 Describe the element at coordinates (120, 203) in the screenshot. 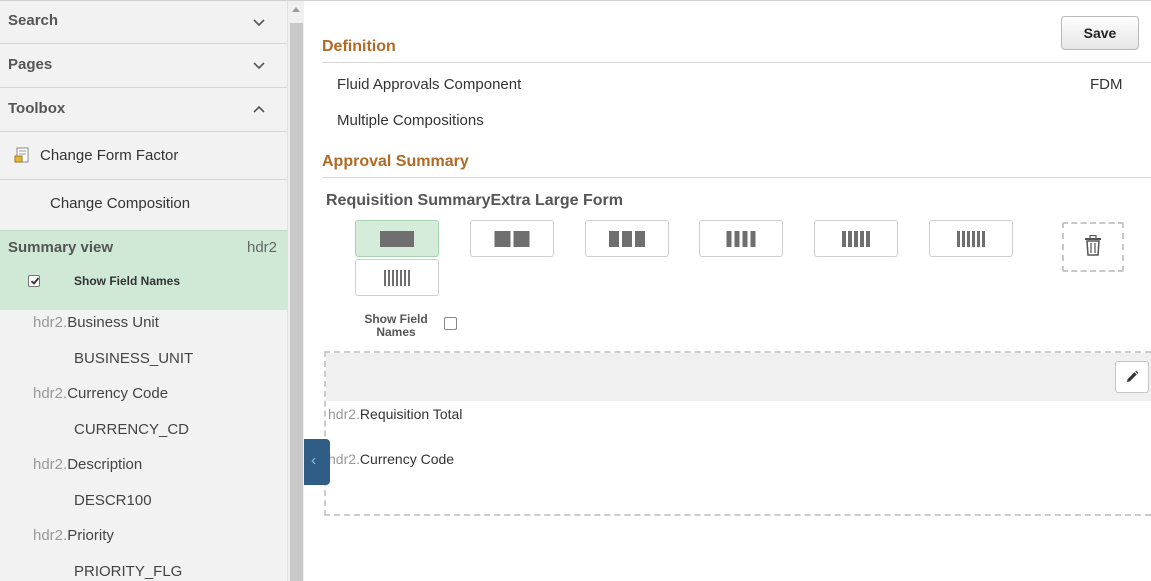

I see `change-composition-label: Change Composition` at that location.